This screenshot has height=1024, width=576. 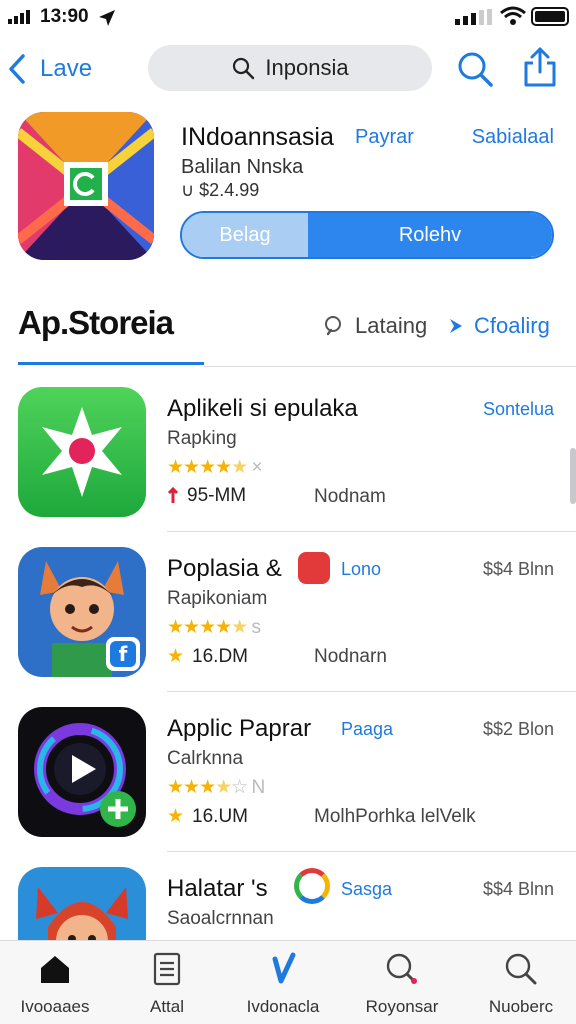 What do you see at coordinates (257, 137) in the screenshot?
I see `featured-app-title: INdoannsasia` at bounding box center [257, 137].